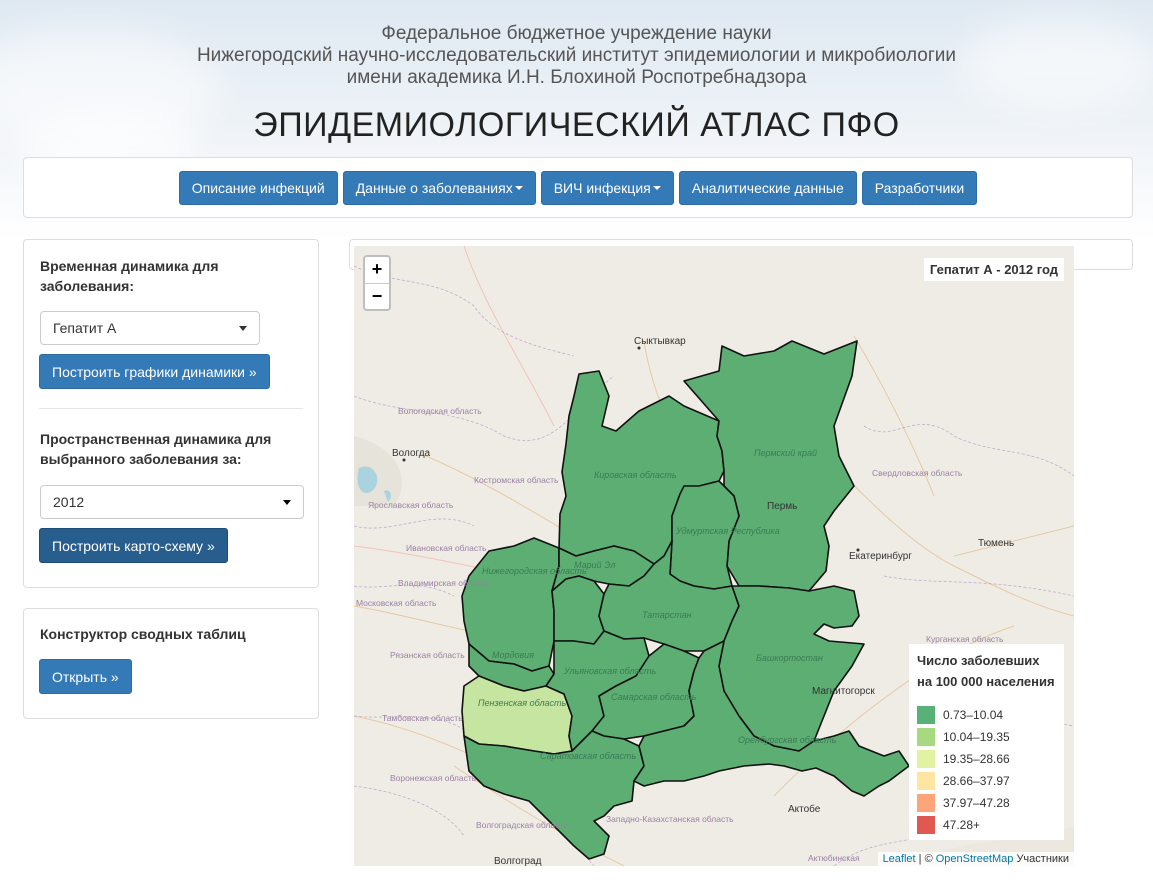 The image size is (1153, 889). I want to click on city-label: Тюмень, so click(996, 543).